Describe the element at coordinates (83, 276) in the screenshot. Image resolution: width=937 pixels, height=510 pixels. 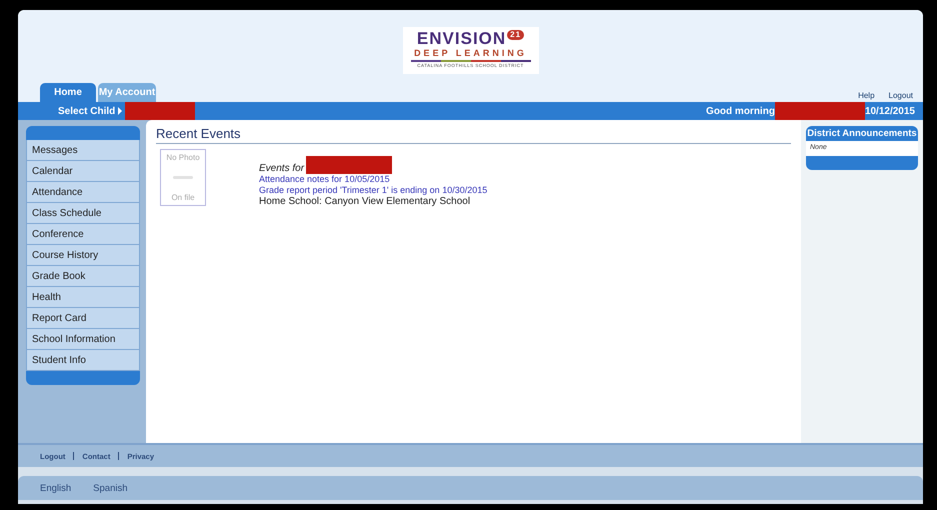
I see `sidebar-item: Grade Book` at that location.